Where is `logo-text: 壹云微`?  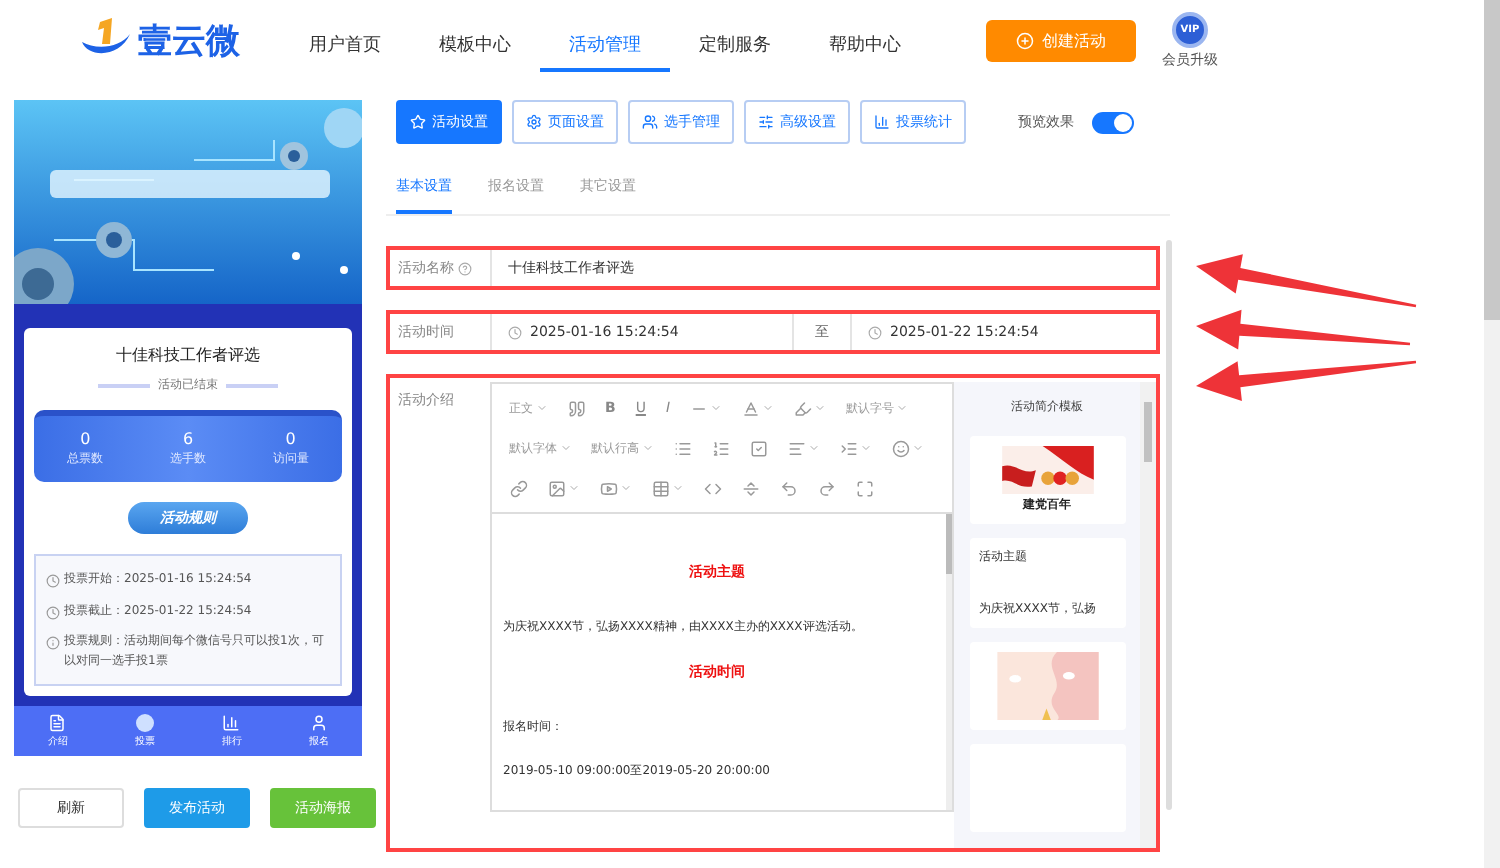
logo-text: 壹云微 is located at coordinates (189, 41).